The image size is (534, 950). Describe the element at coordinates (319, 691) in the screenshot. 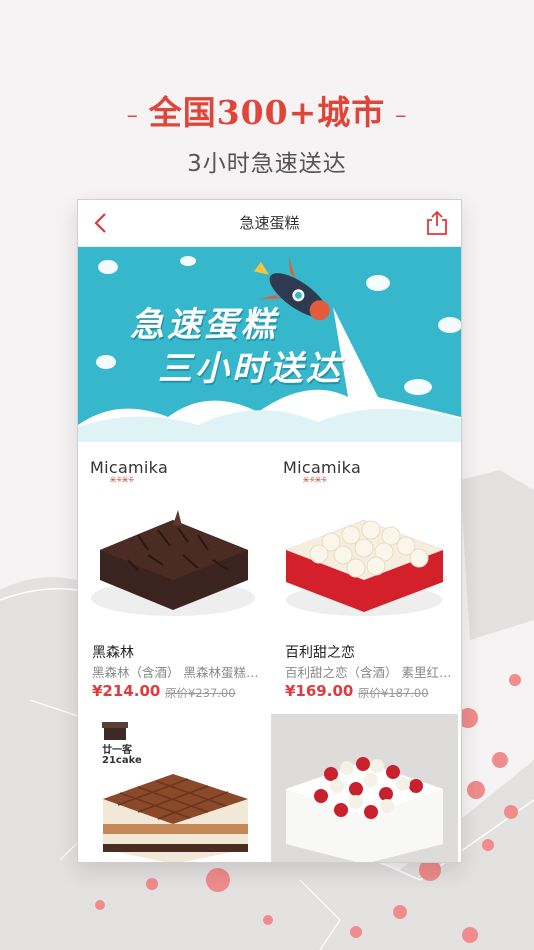

I see `product-price: ¥169.00` at that location.